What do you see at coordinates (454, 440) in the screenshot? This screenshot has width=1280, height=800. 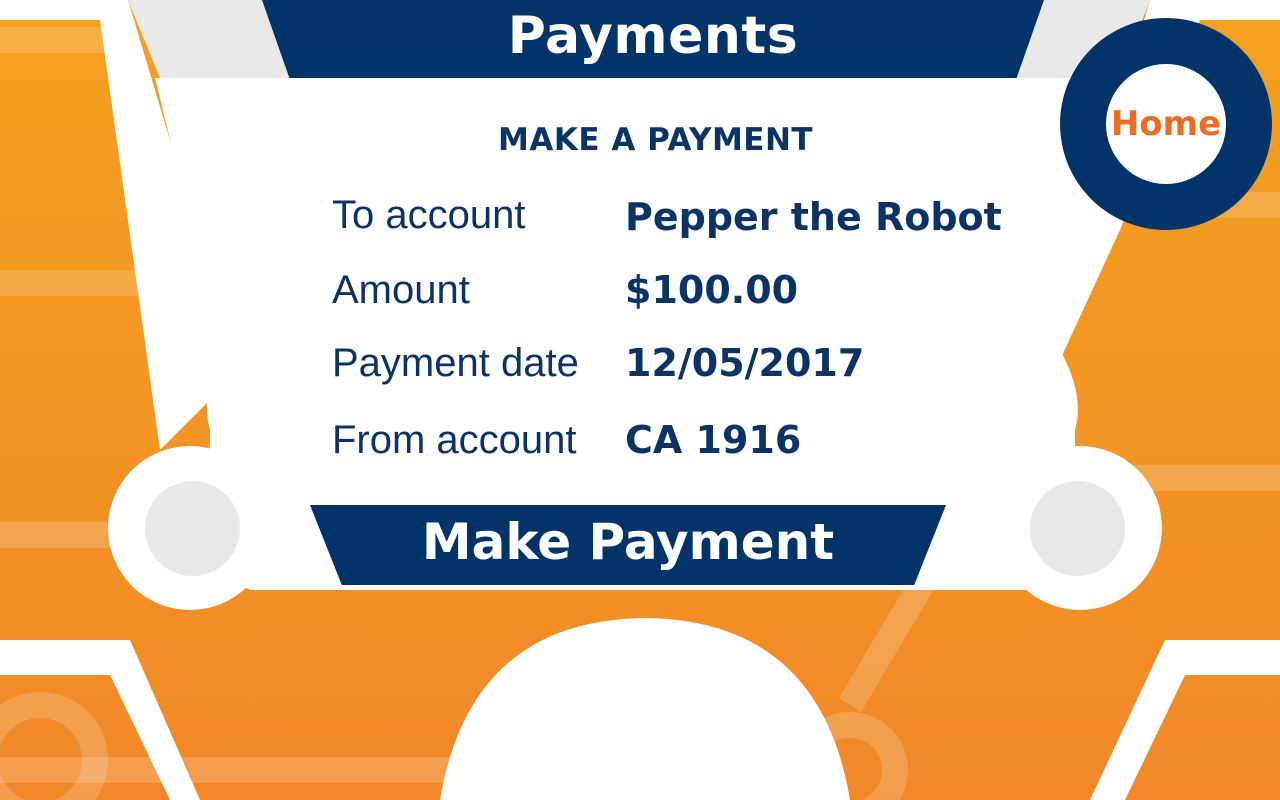 I see `from-account-label: From account` at bounding box center [454, 440].